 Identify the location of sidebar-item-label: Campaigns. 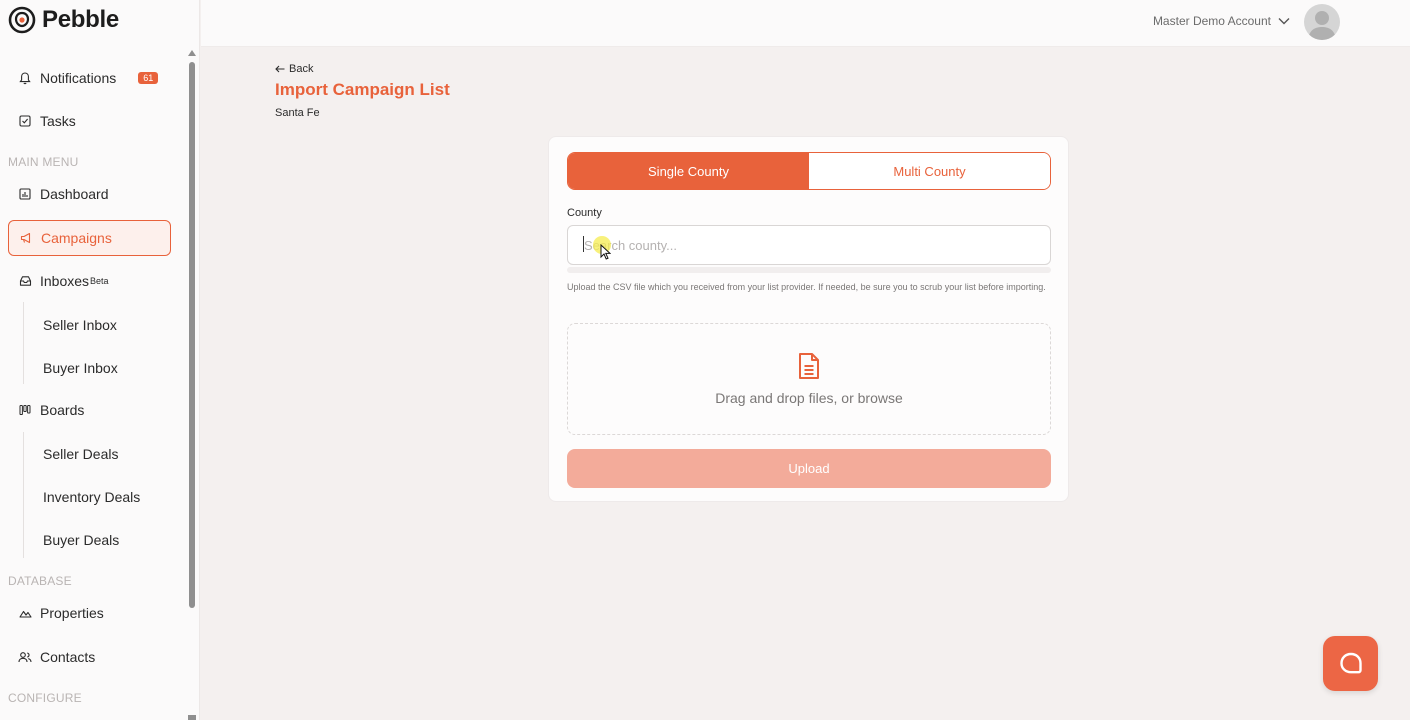
(76, 238).